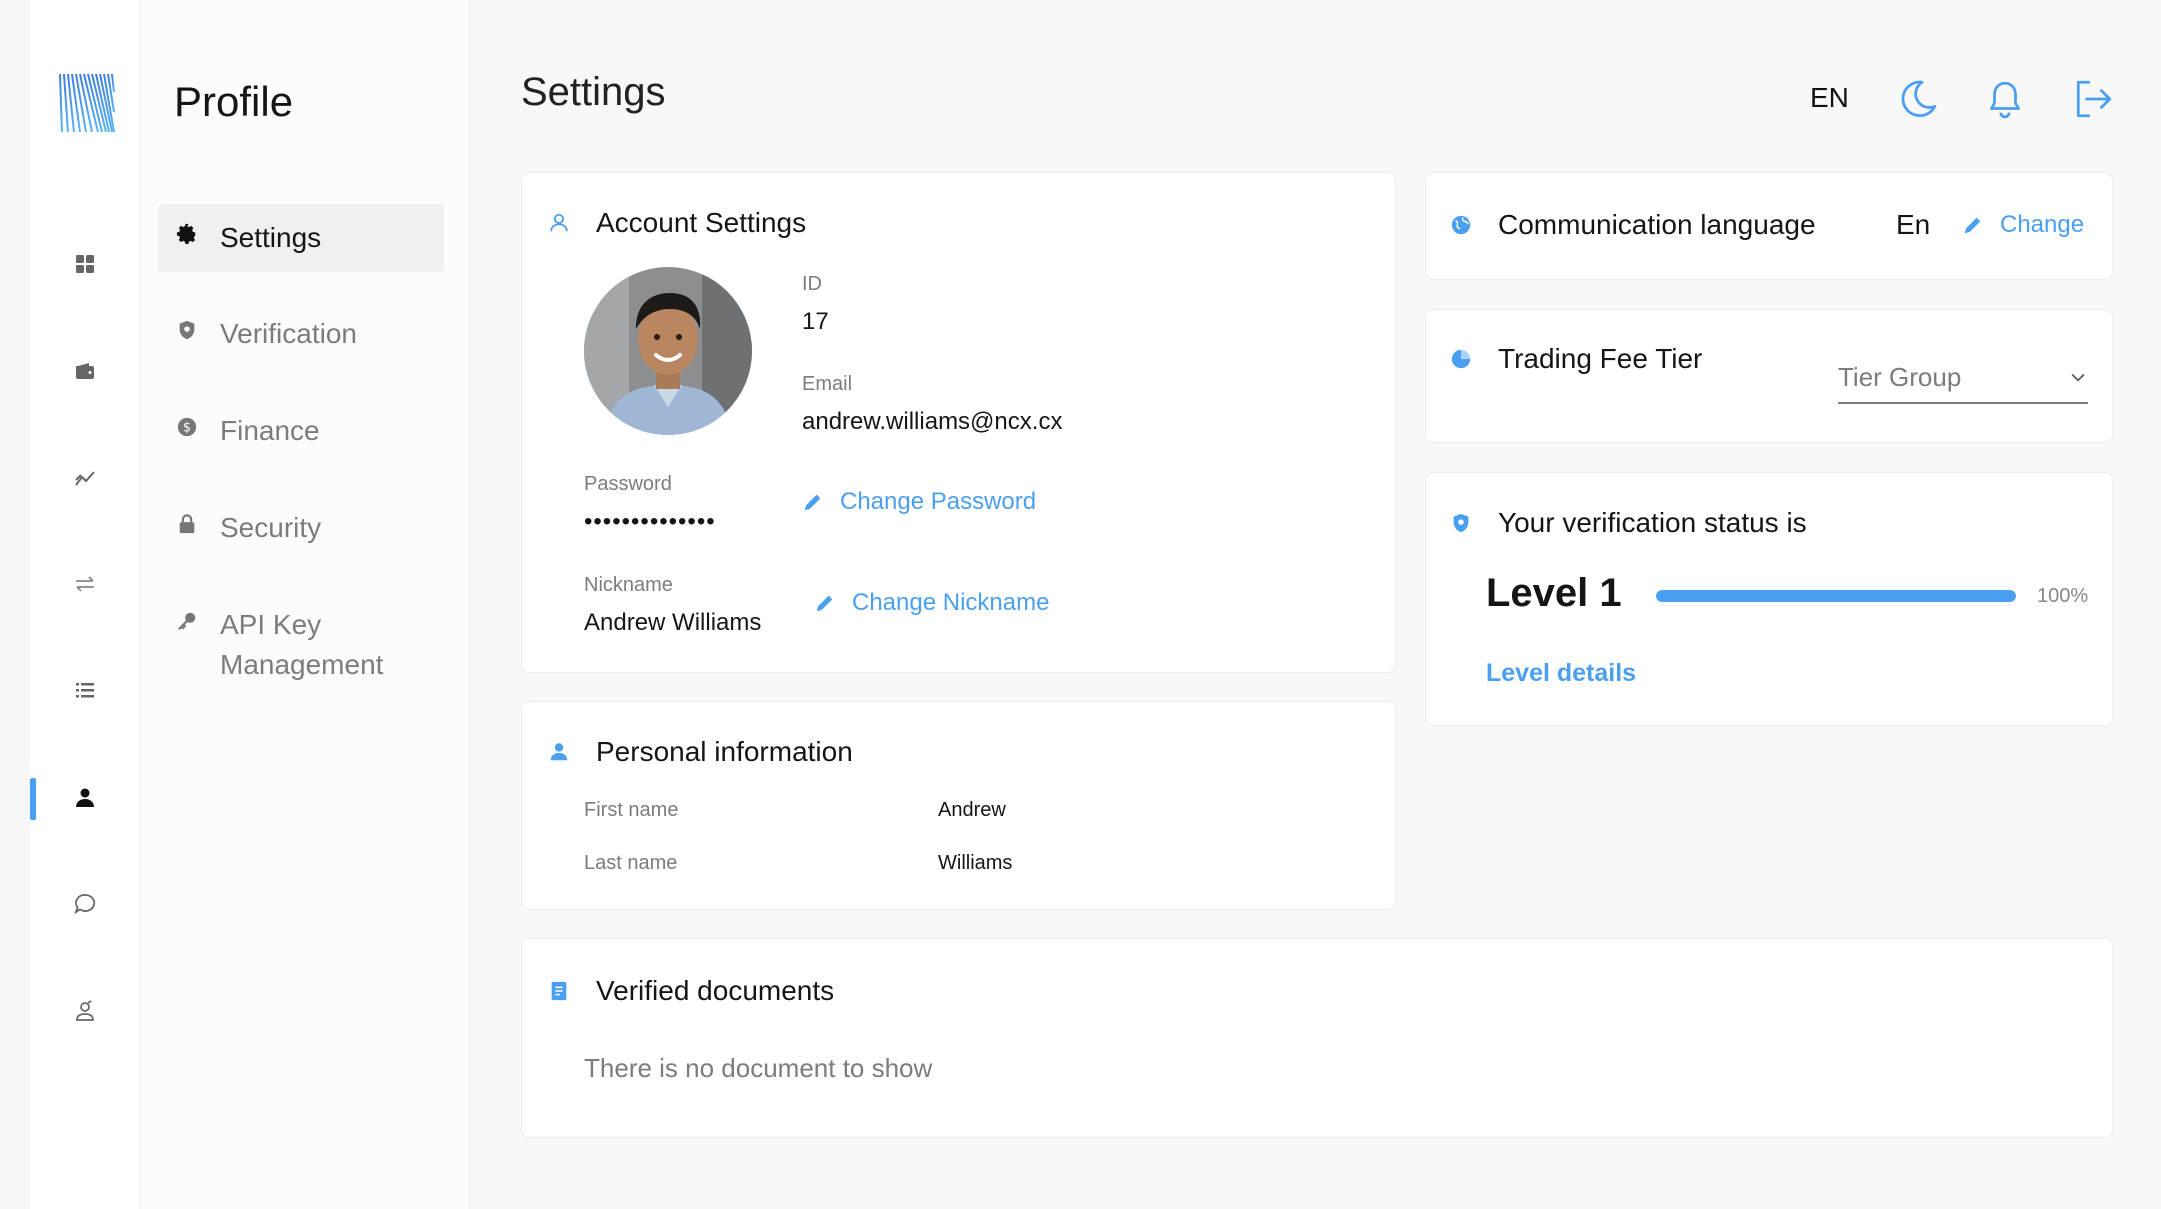 The width and height of the screenshot is (2161, 1209). I want to click on nickname-label: Nickname, so click(628, 585).